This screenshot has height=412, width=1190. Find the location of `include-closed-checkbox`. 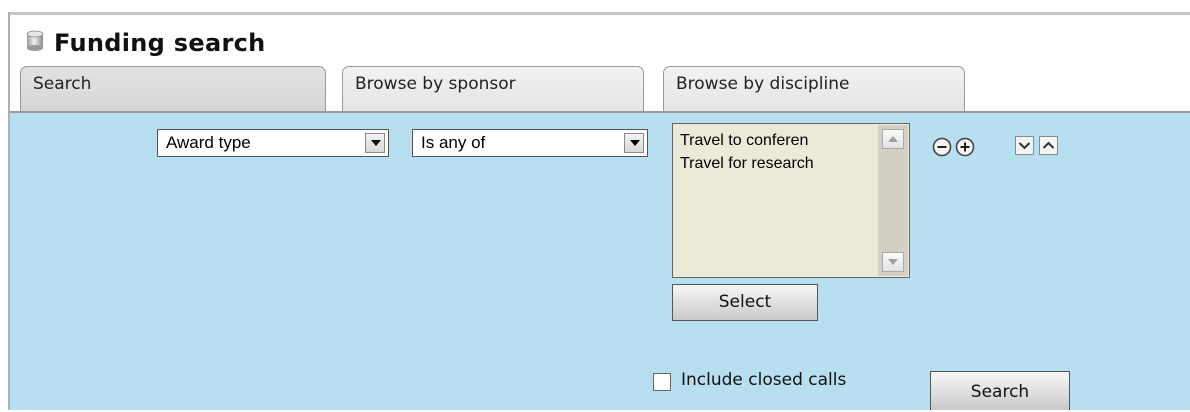

include-closed-checkbox is located at coordinates (662, 382).